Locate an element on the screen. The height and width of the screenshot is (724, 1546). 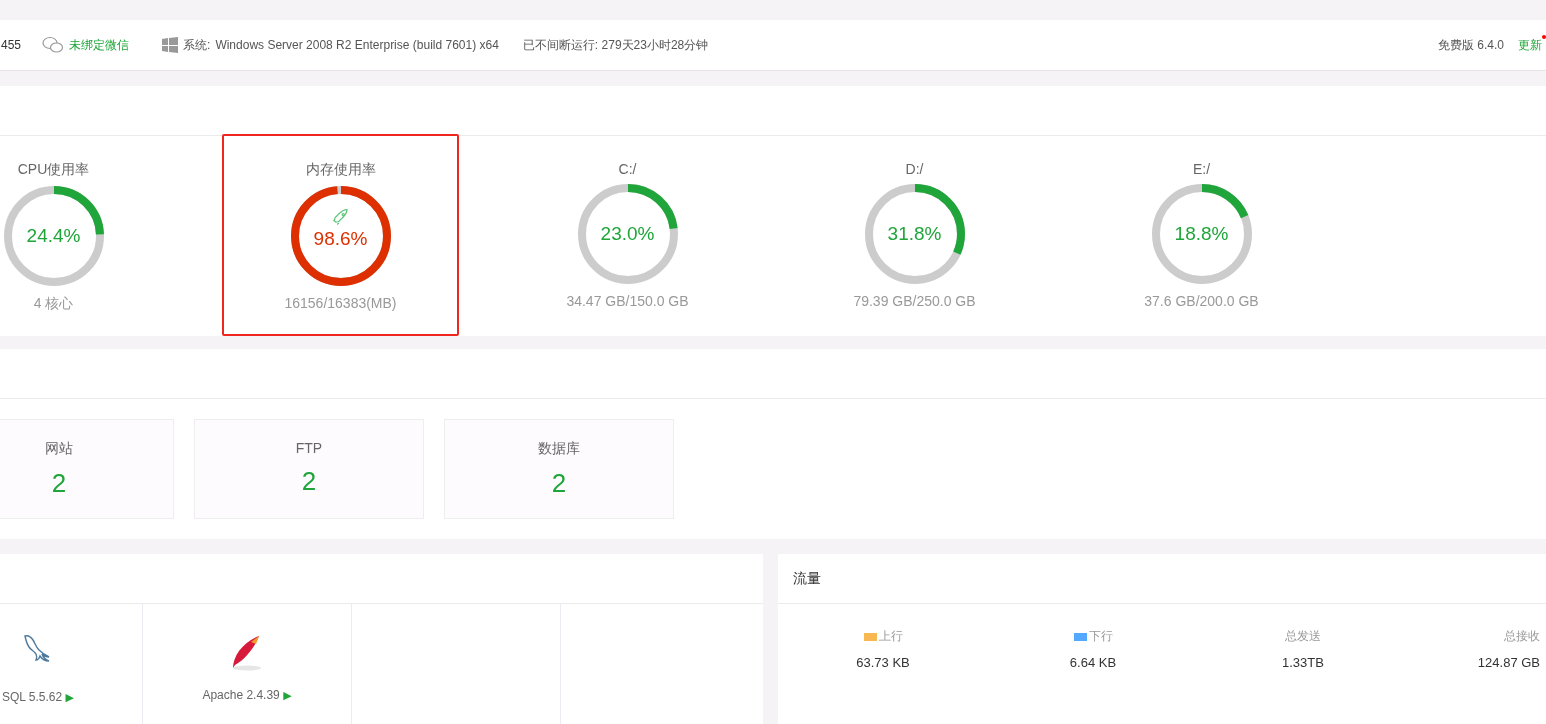
usage-detail: 37.6 GB/200.0 GB is located at coordinates (1201, 301).